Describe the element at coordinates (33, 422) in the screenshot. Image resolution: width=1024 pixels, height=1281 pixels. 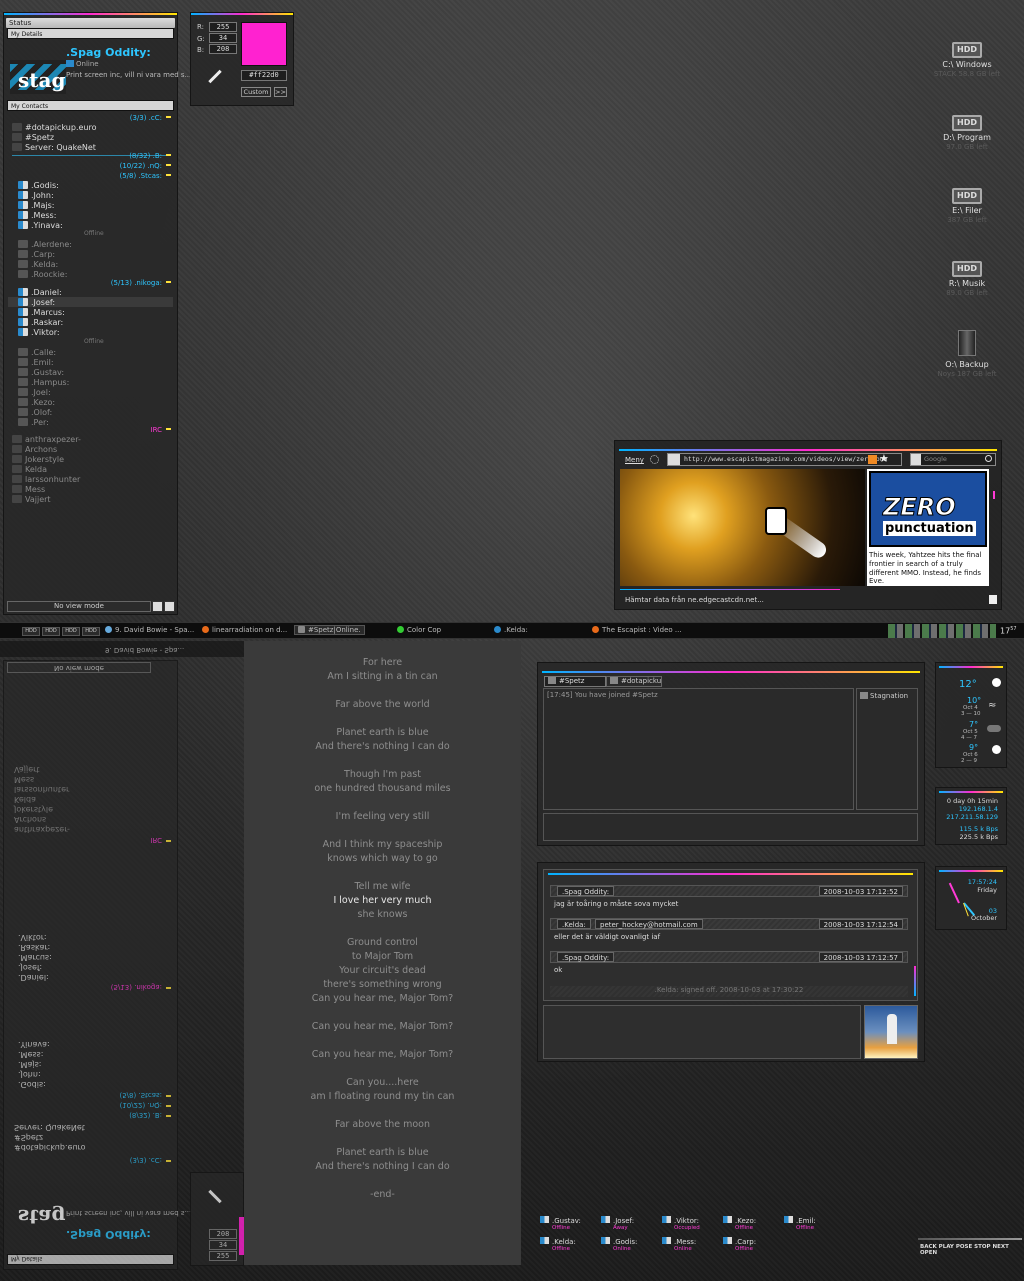
I see `contact-per: .Per:` at that location.